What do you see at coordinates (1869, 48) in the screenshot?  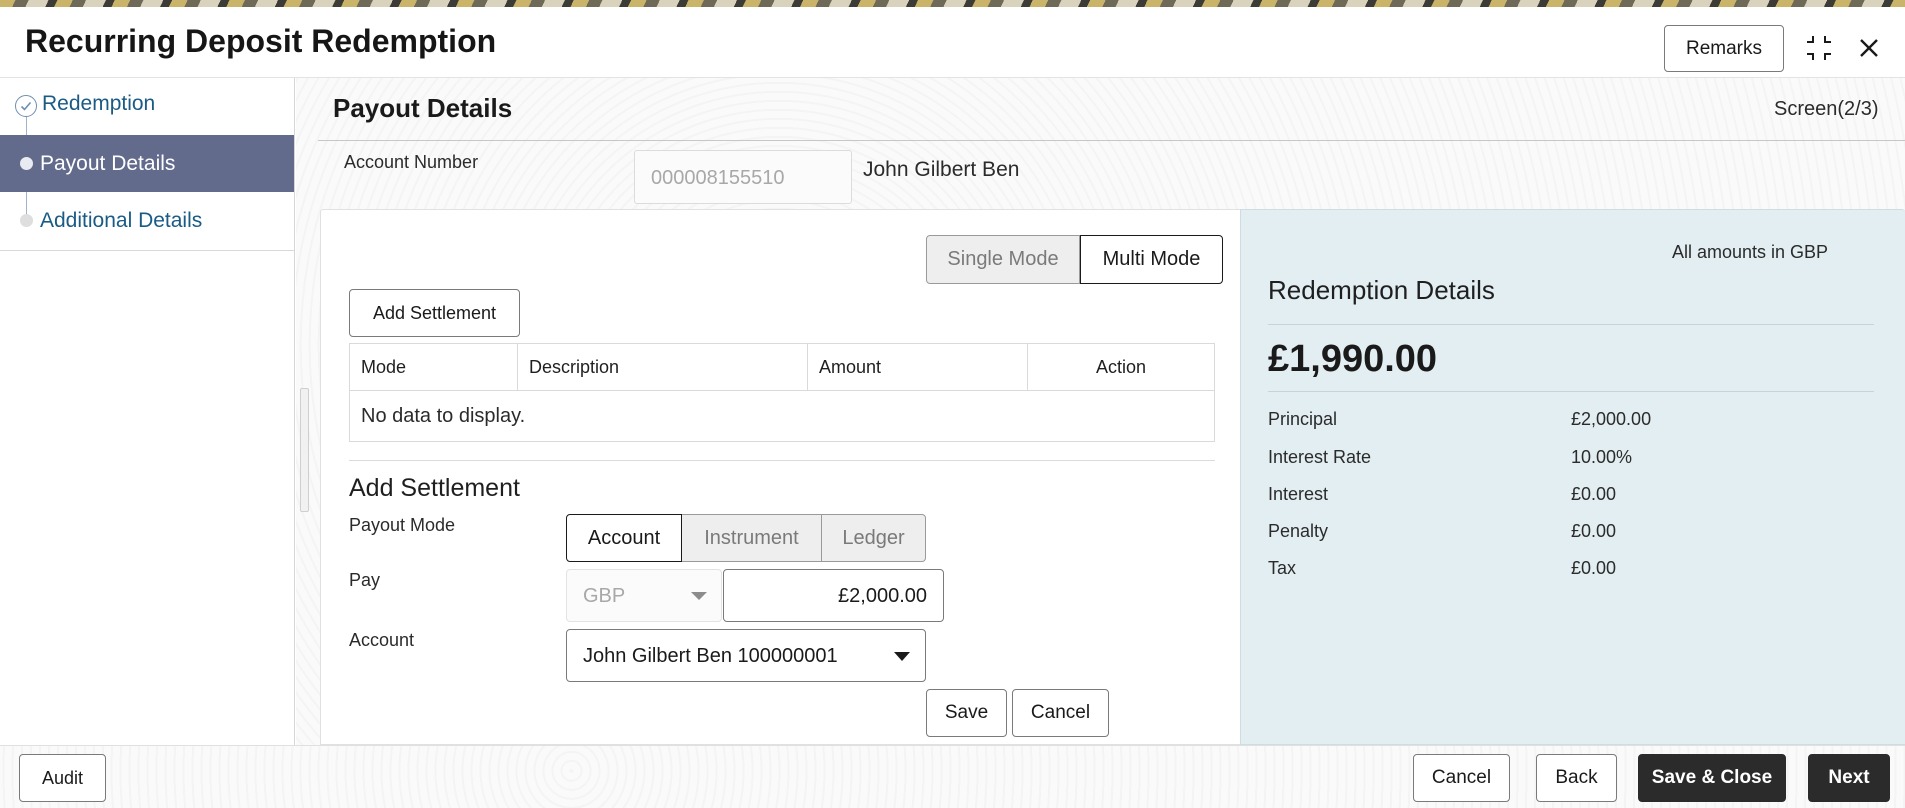 I see `close-icon` at bounding box center [1869, 48].